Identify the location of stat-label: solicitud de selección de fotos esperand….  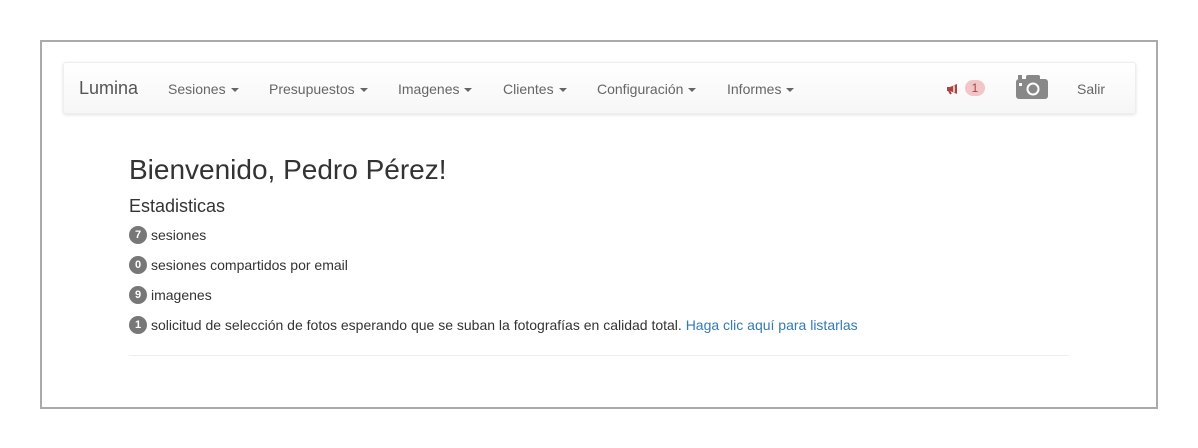
(416, 325).